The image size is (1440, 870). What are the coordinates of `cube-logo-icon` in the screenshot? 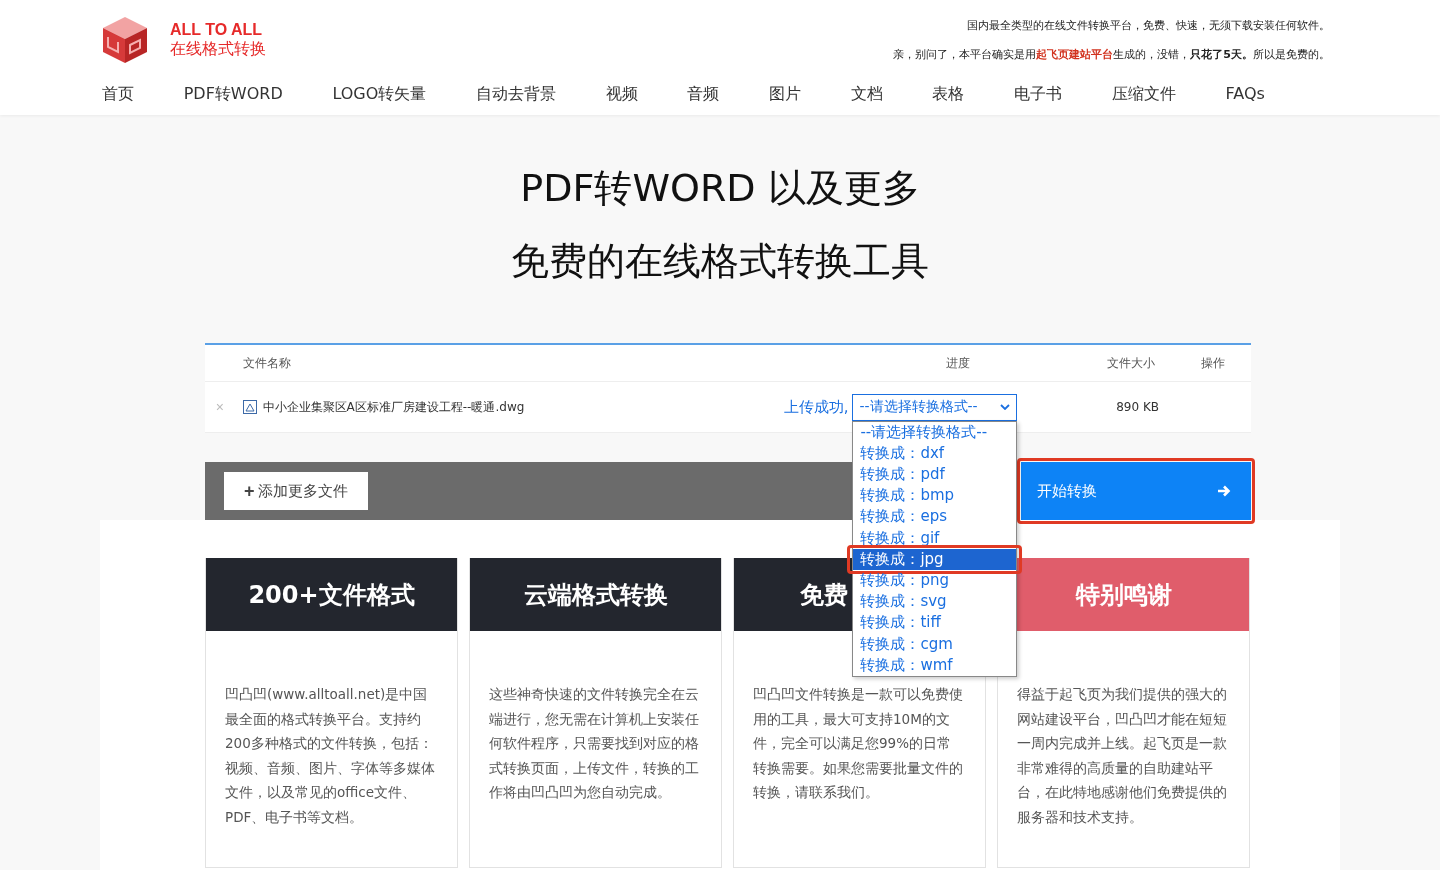 It's located at (125, 40).